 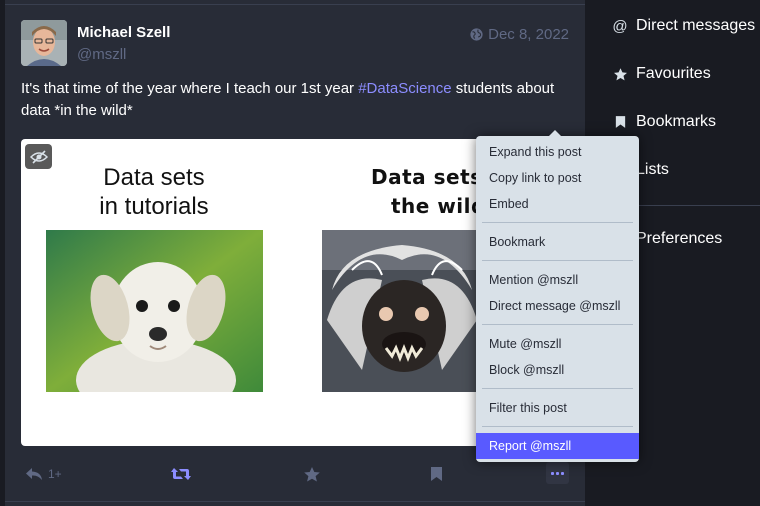 I want to click on reply-icon, so click(x=34, y=474).